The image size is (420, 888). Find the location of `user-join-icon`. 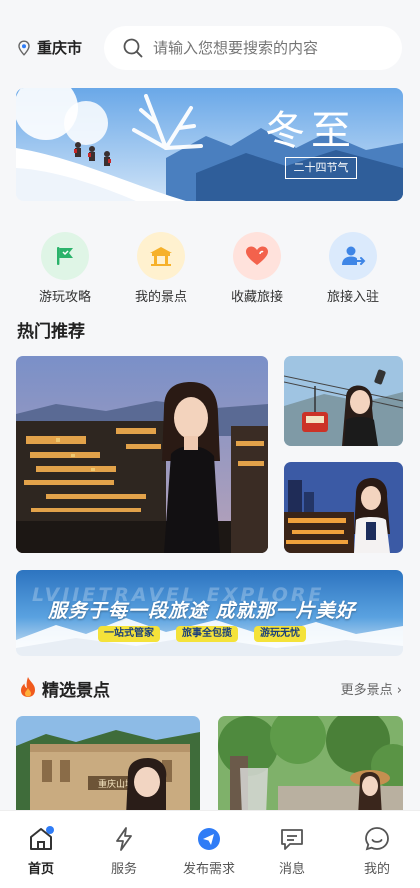

user-join-icon is located at coordinates (353, 256).